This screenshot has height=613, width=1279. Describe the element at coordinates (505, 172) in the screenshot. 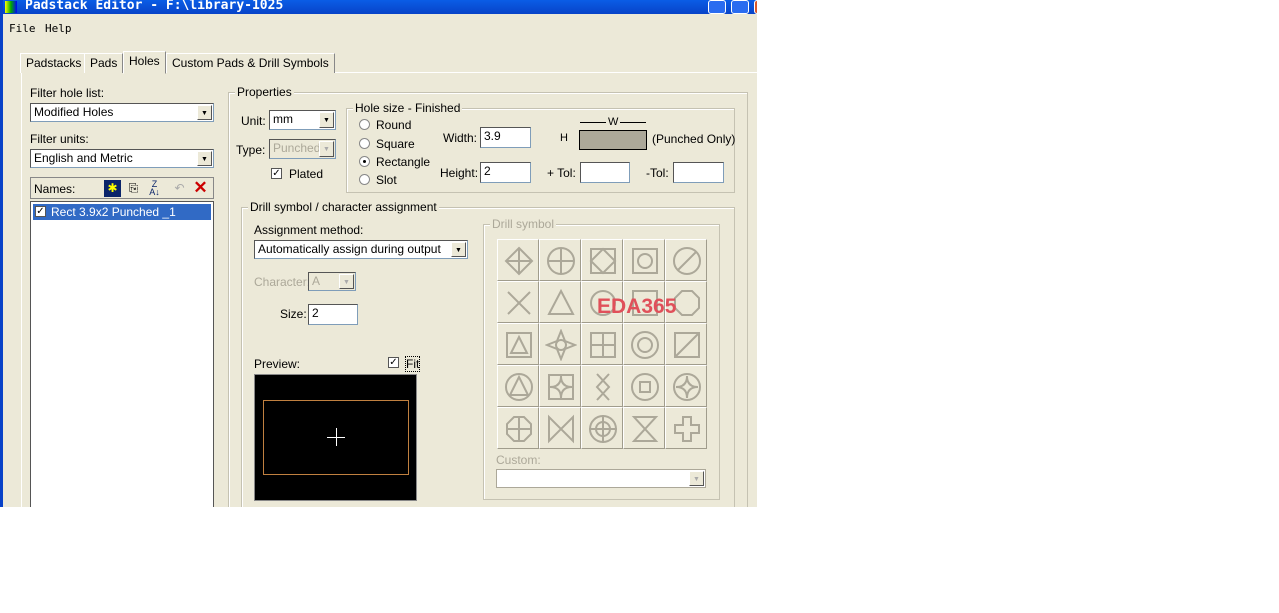

I see `height-input: 2` at that location.